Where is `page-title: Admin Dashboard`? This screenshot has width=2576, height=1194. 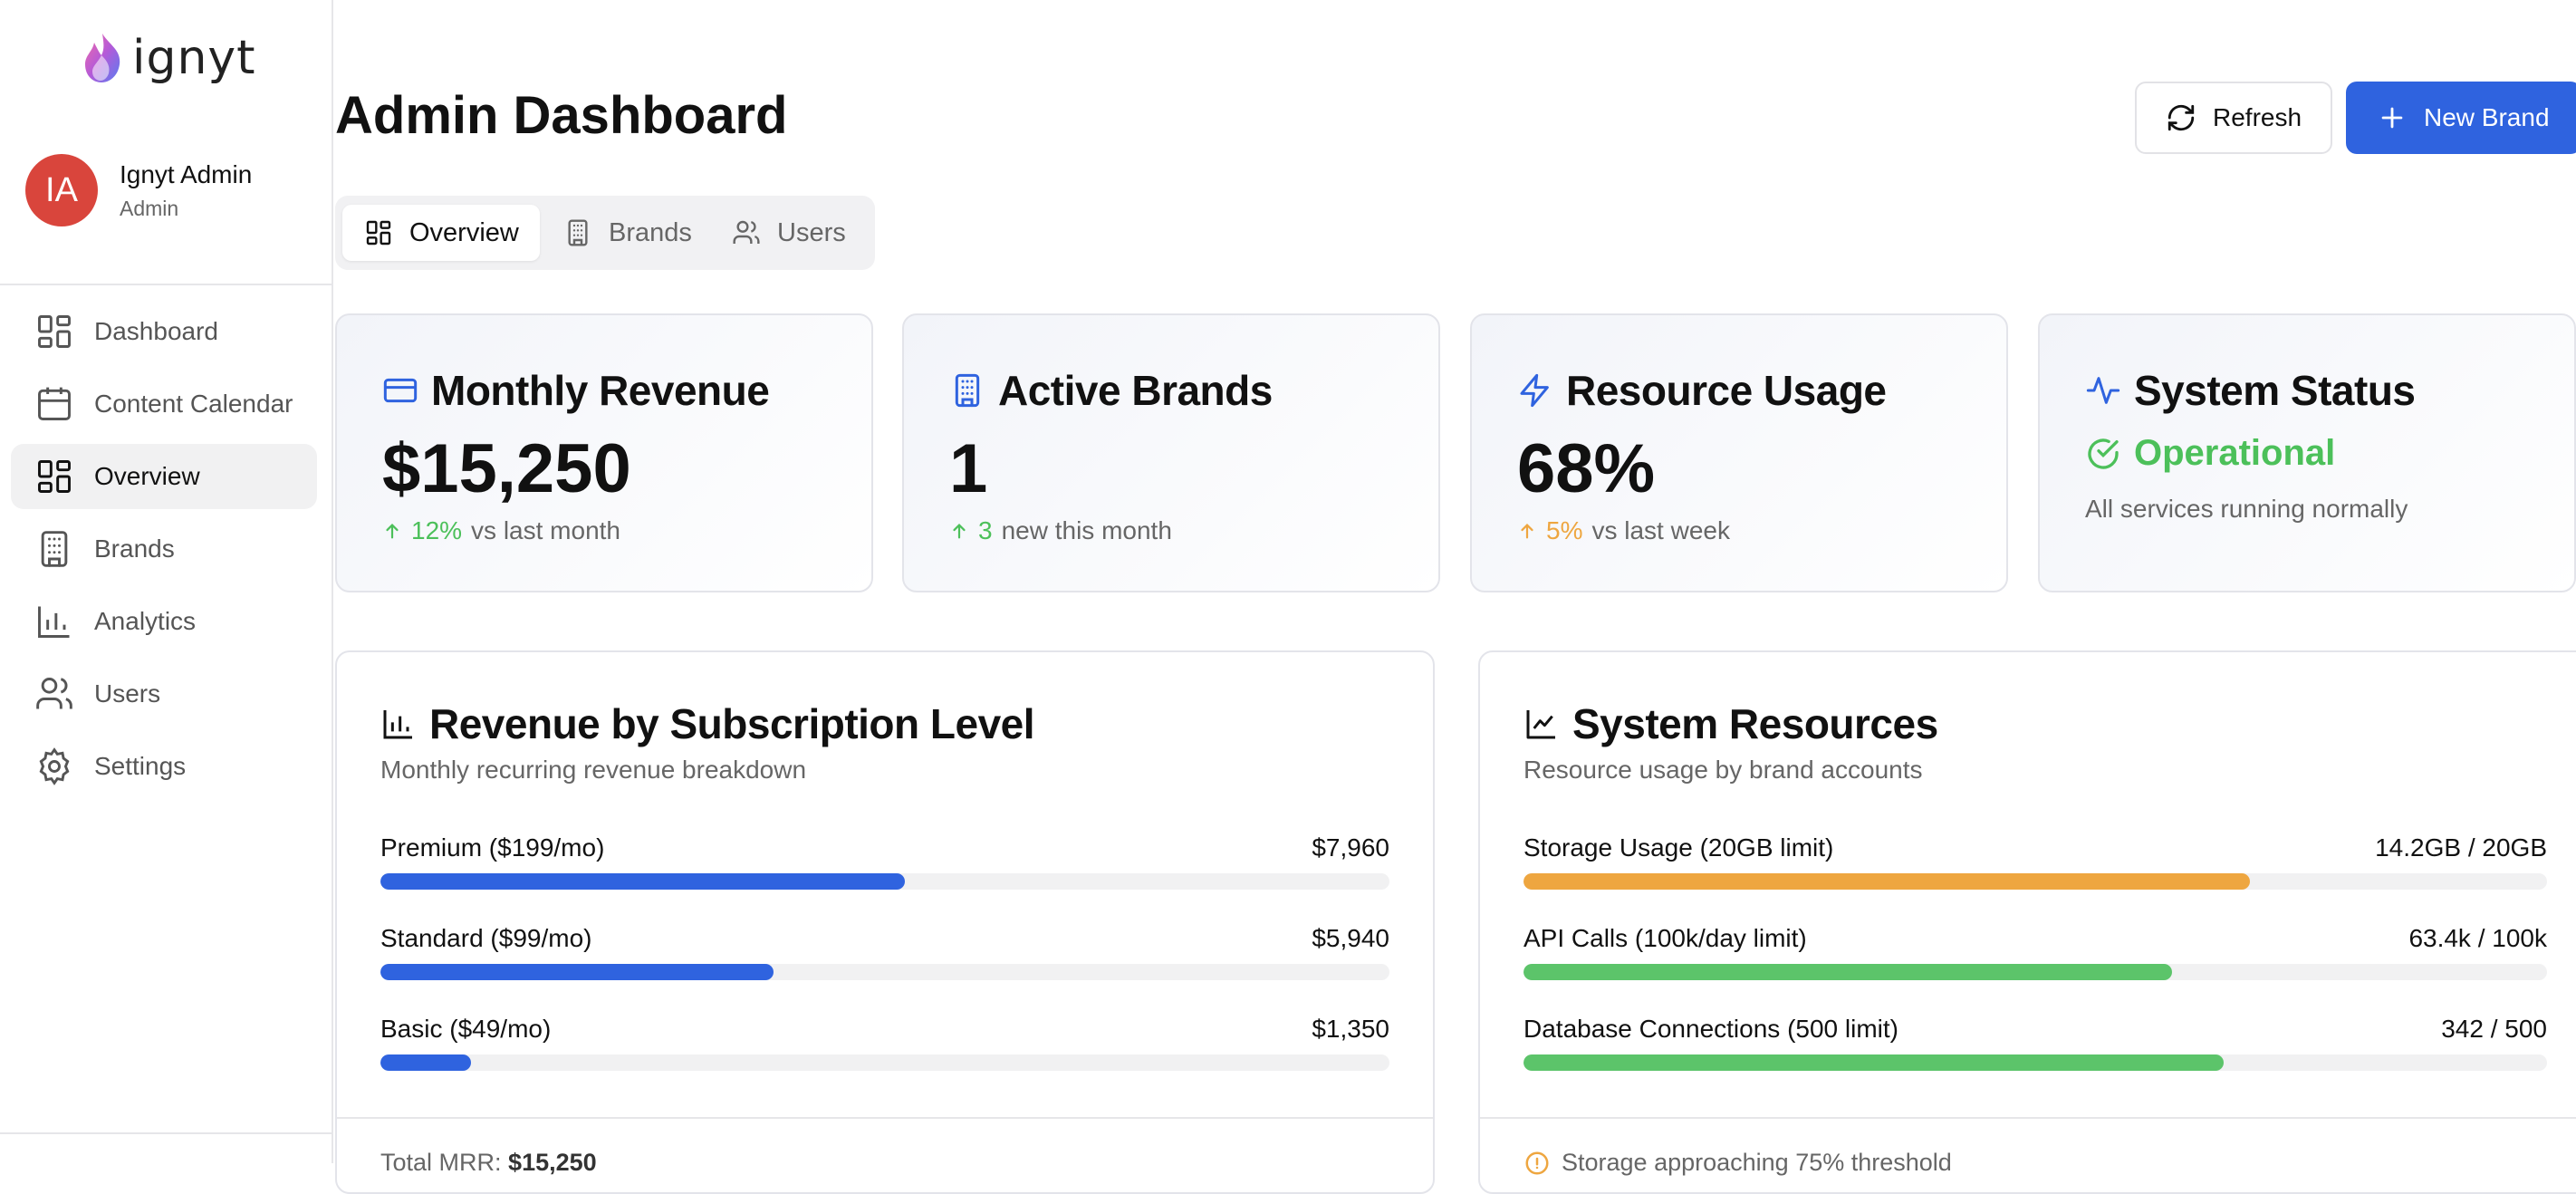
page-title: Admin Dashboard is located at coordinates (561, 115).